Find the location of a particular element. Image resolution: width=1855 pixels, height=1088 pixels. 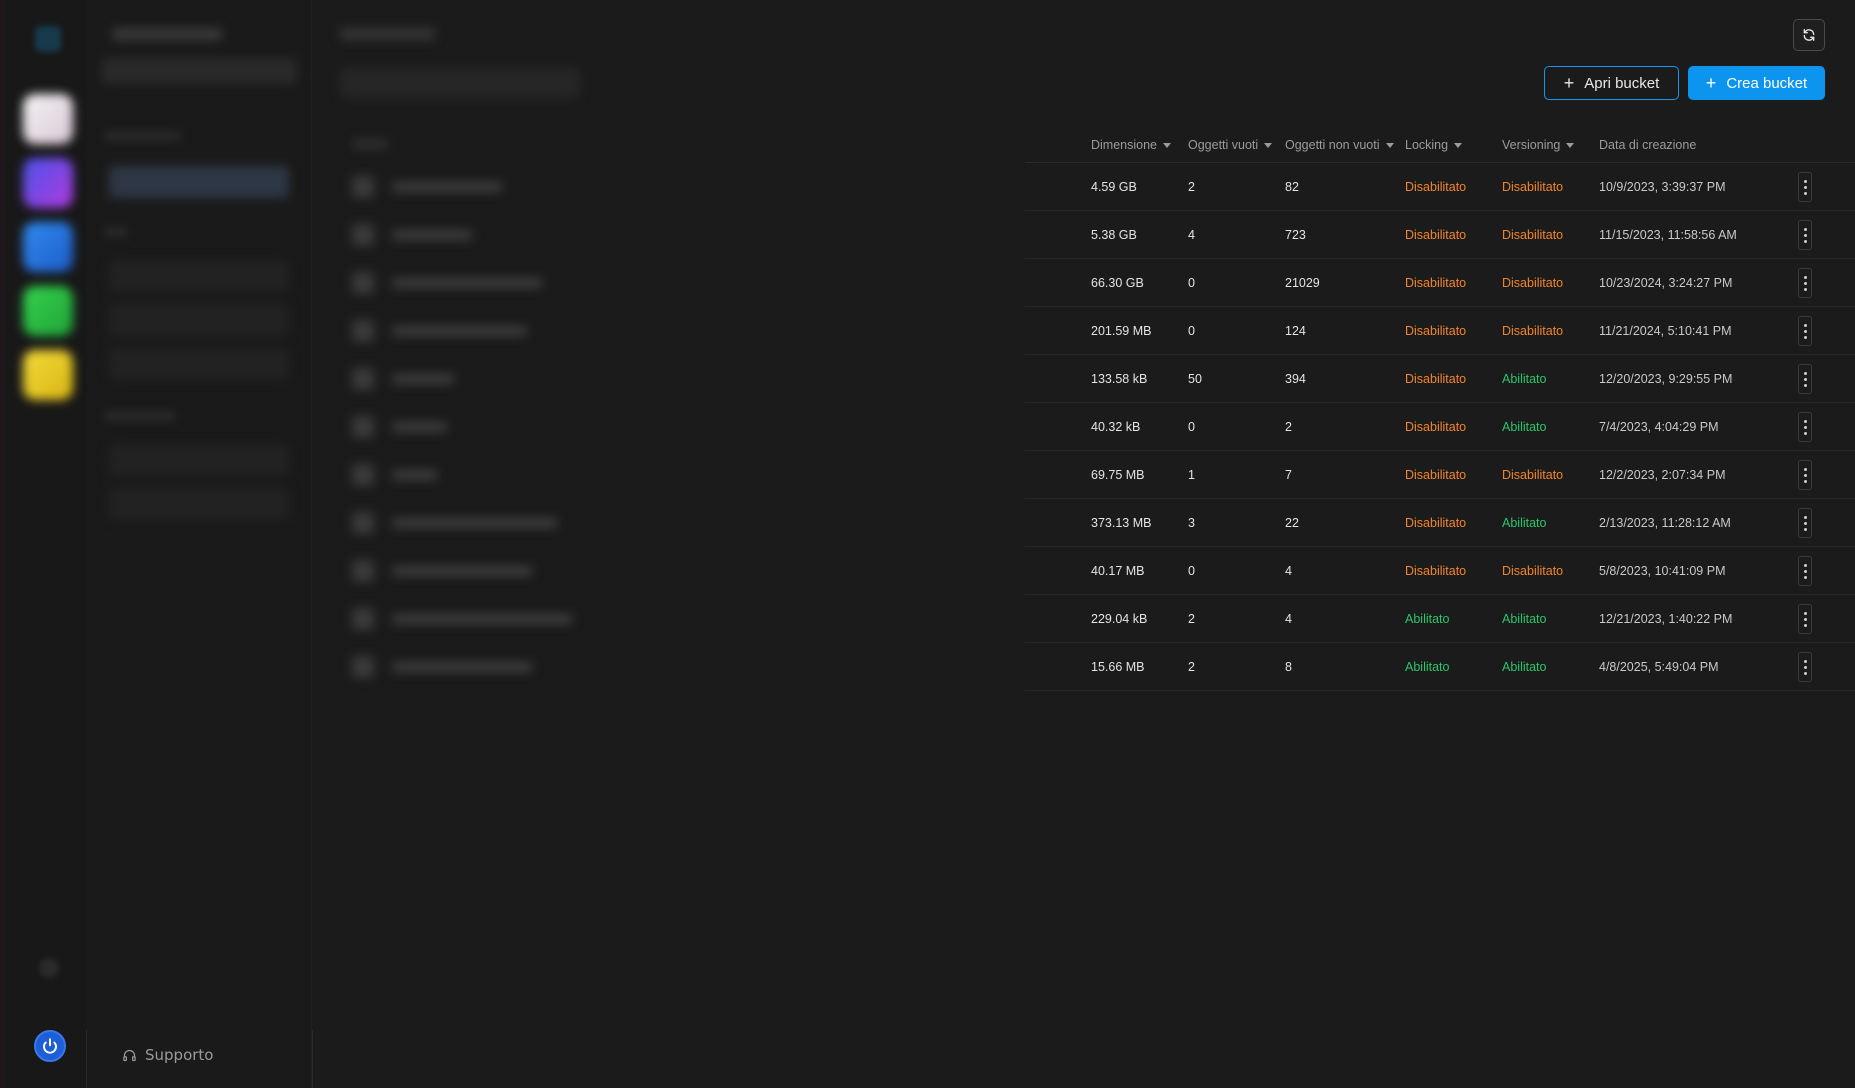

column-header-versioning: Versioning is located at coordinates (1538, 145).